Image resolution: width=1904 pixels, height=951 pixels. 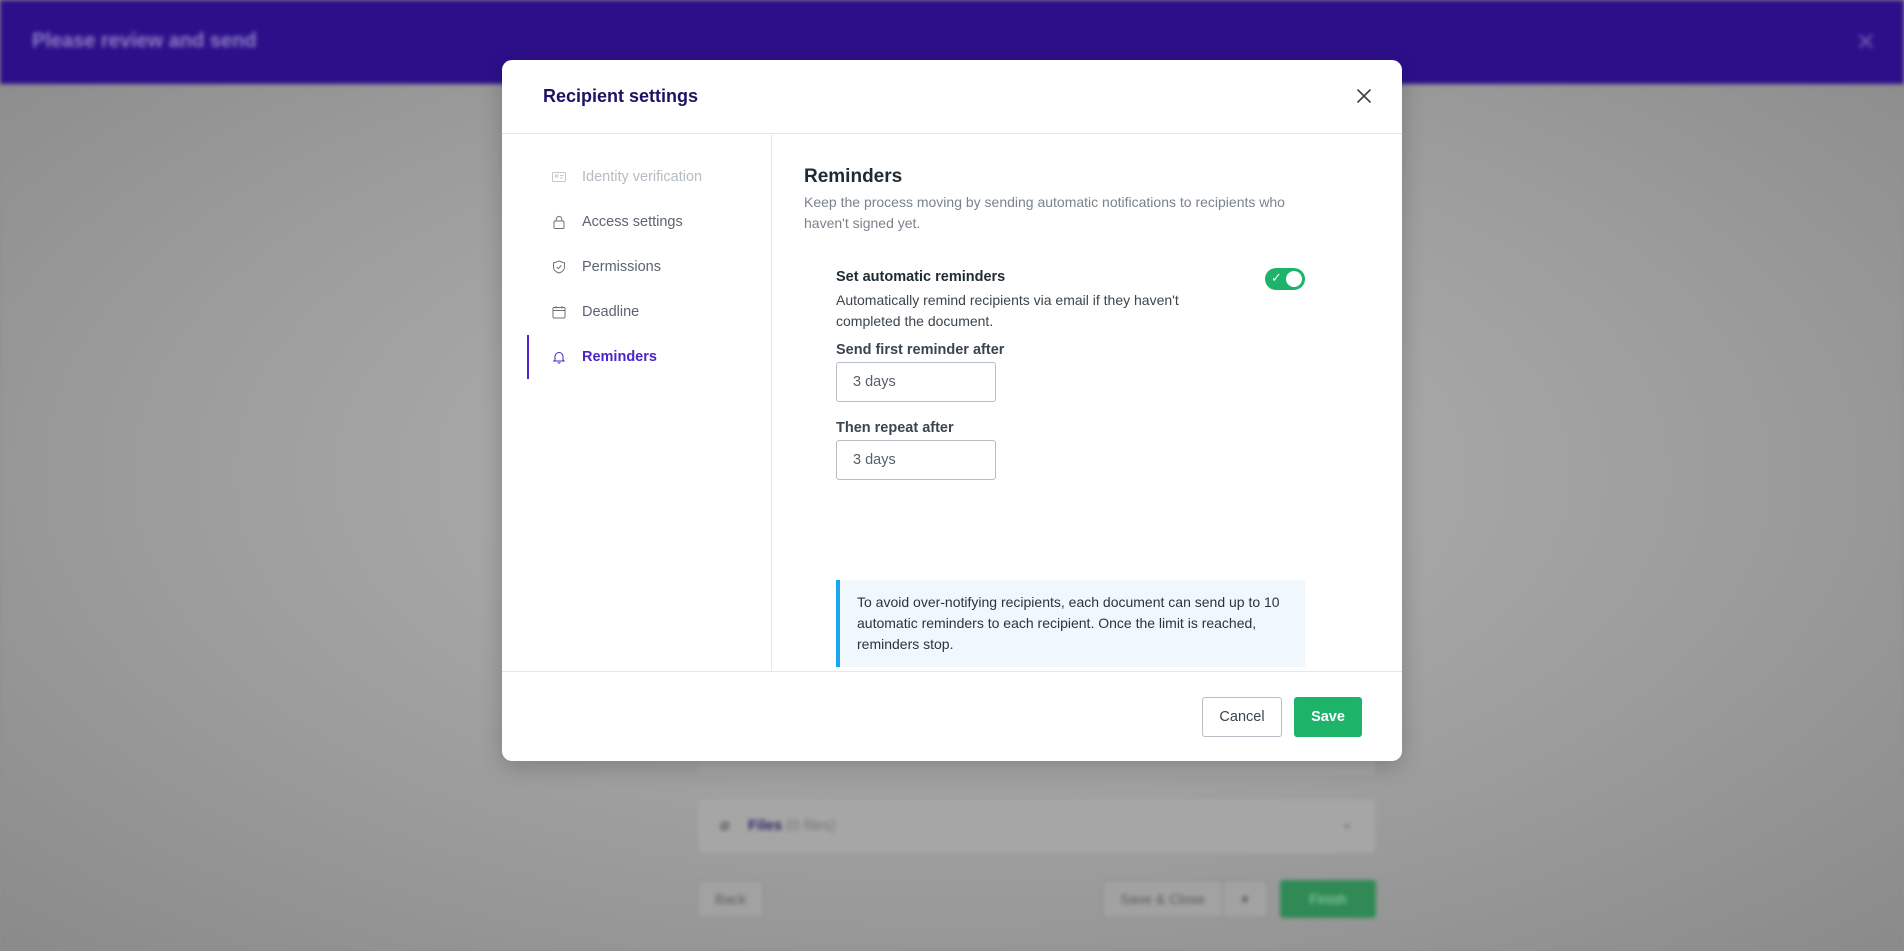 What do you see at coordinates (1328, 899) in the screenshot?
I see `finish-button: Finish` at bounding box center [1328, 899].